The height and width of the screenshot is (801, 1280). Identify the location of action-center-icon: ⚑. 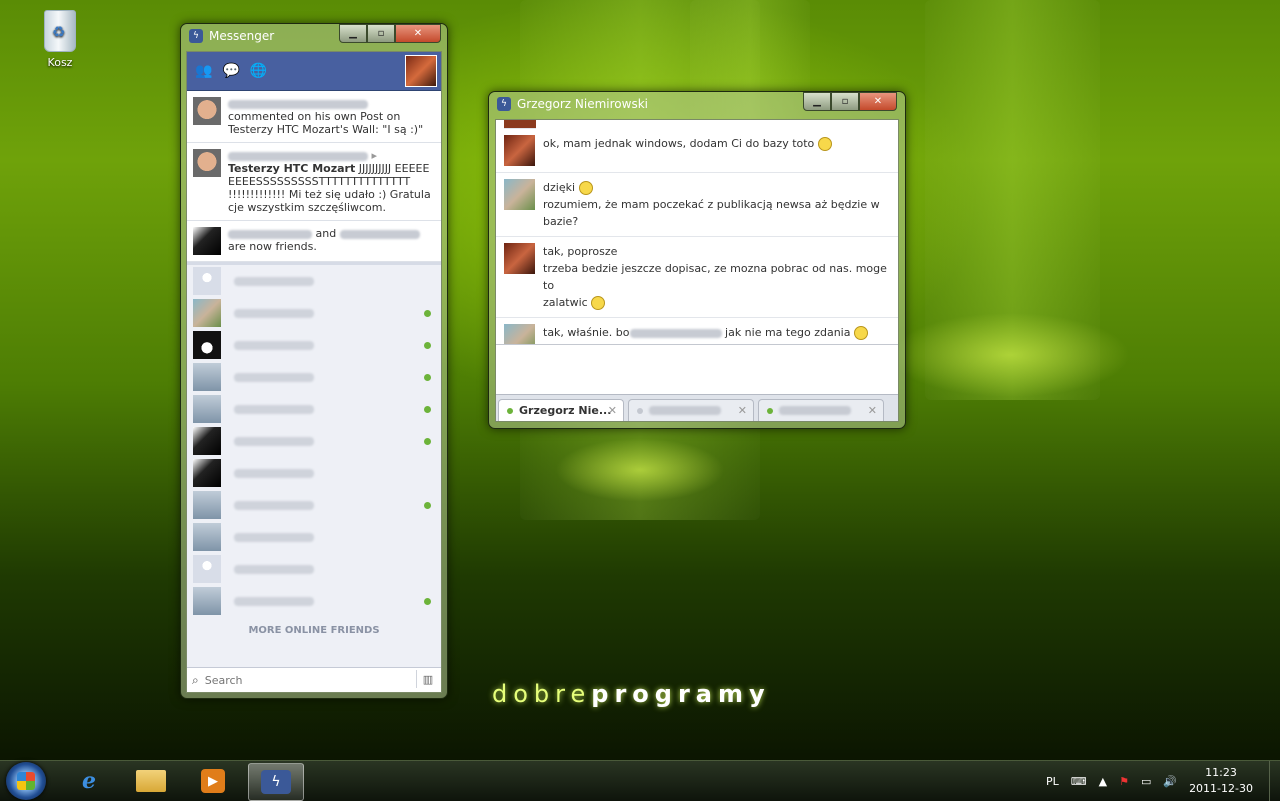
(1124, 781).